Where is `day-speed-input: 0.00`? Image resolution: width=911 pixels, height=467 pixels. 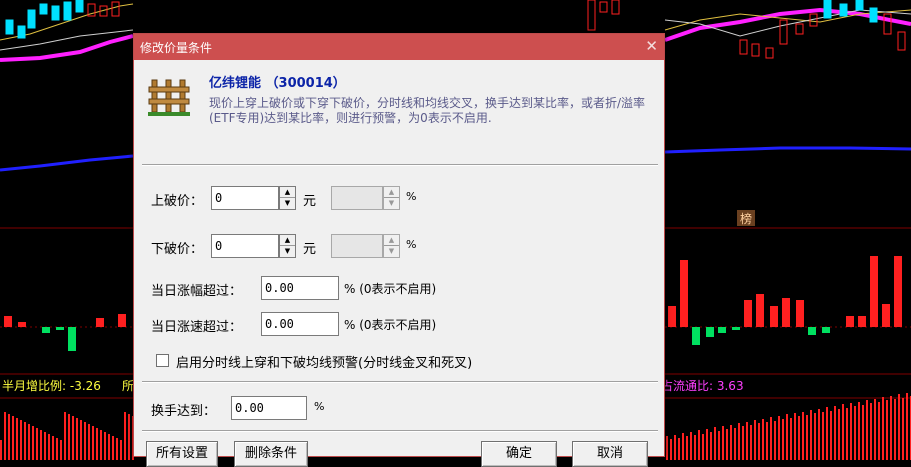 day-speed-input: 0.00 is located at coordinates (300, 324).